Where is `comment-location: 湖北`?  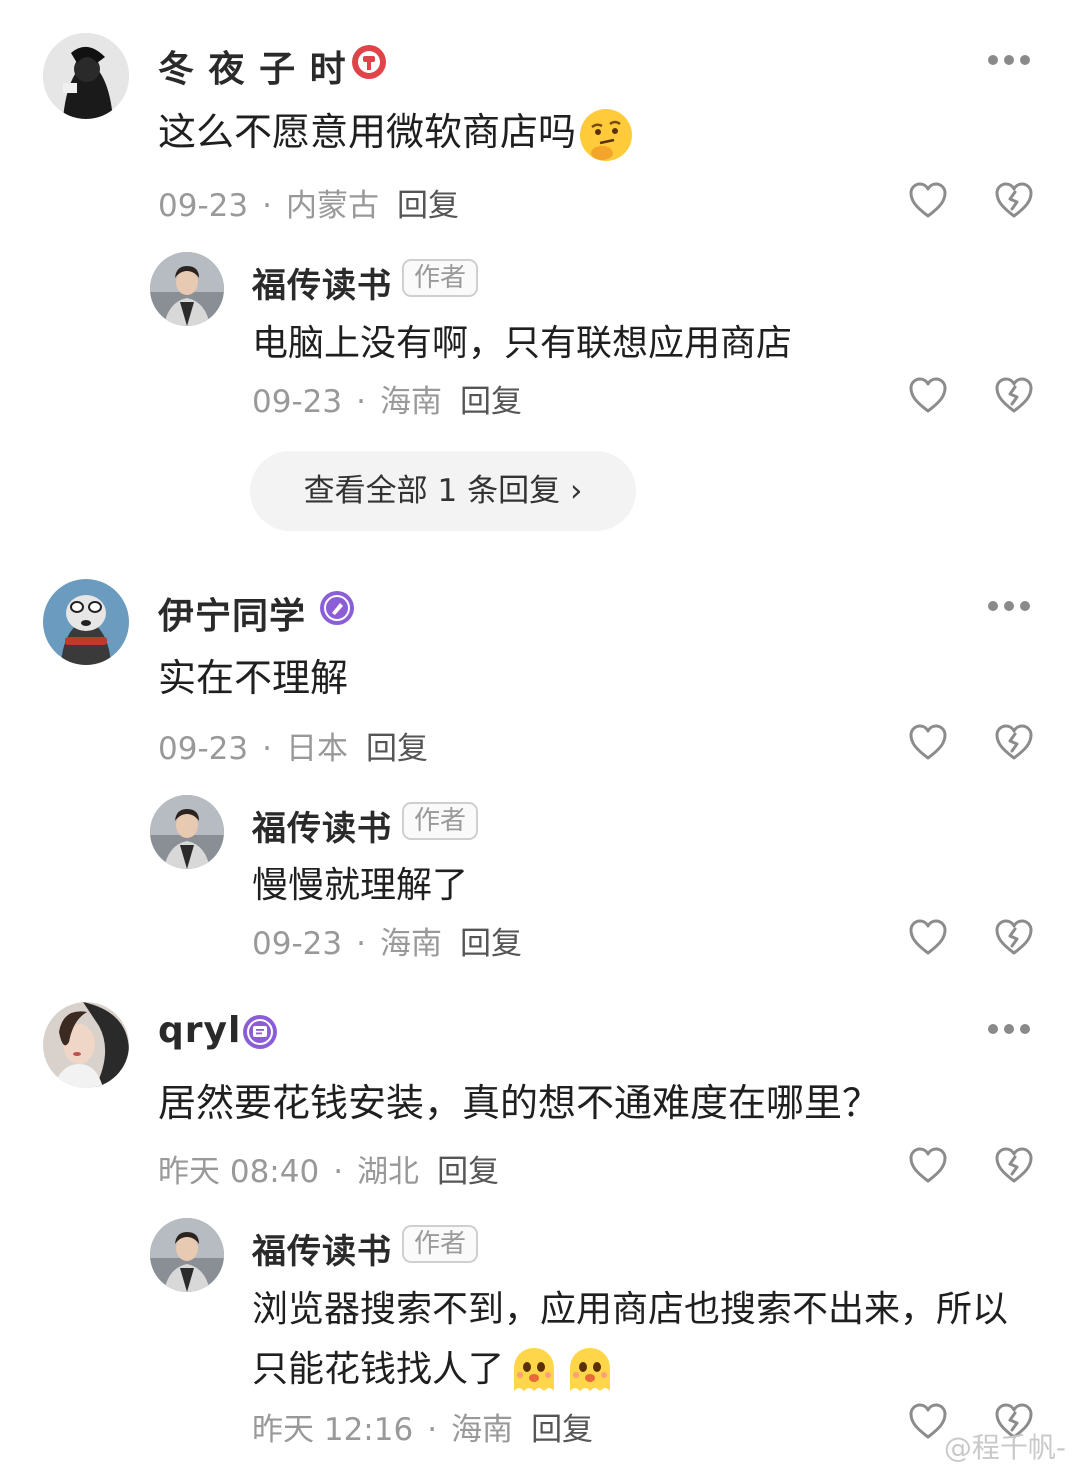
comment-location: 湖北 is located at coordinates (388, 1172).